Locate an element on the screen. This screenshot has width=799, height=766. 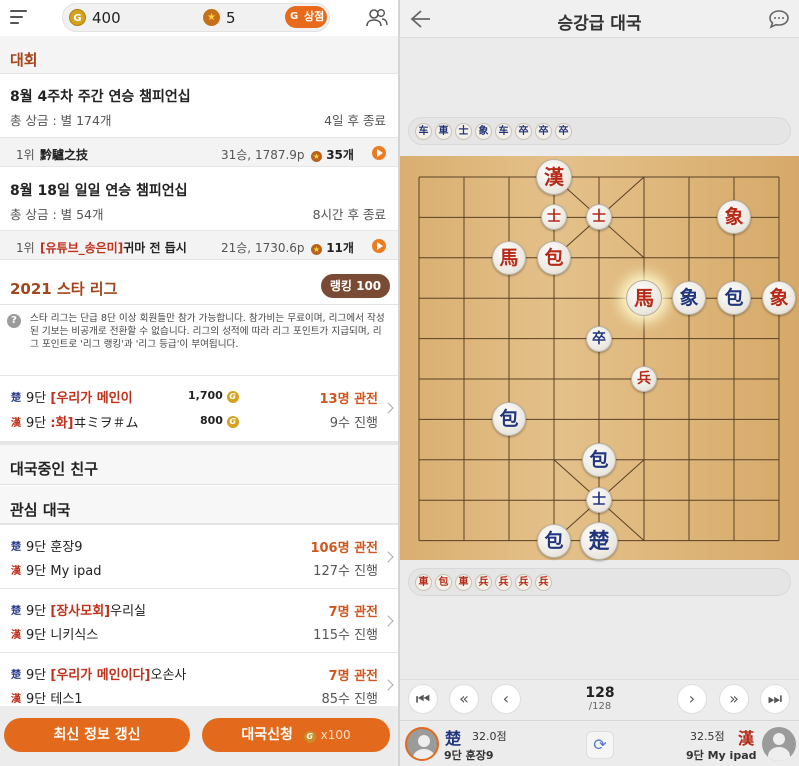
league-title: 2021 스타 리그 is located at coordinates (64, 289).